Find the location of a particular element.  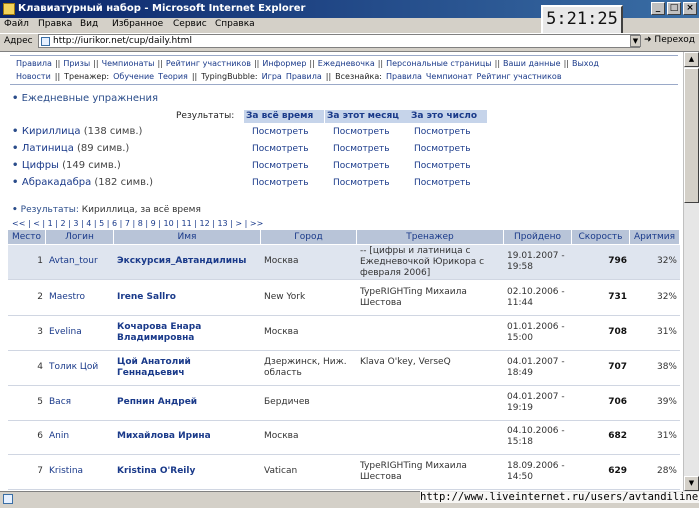

category-name: Цифры is located at coordinates (40, 165).